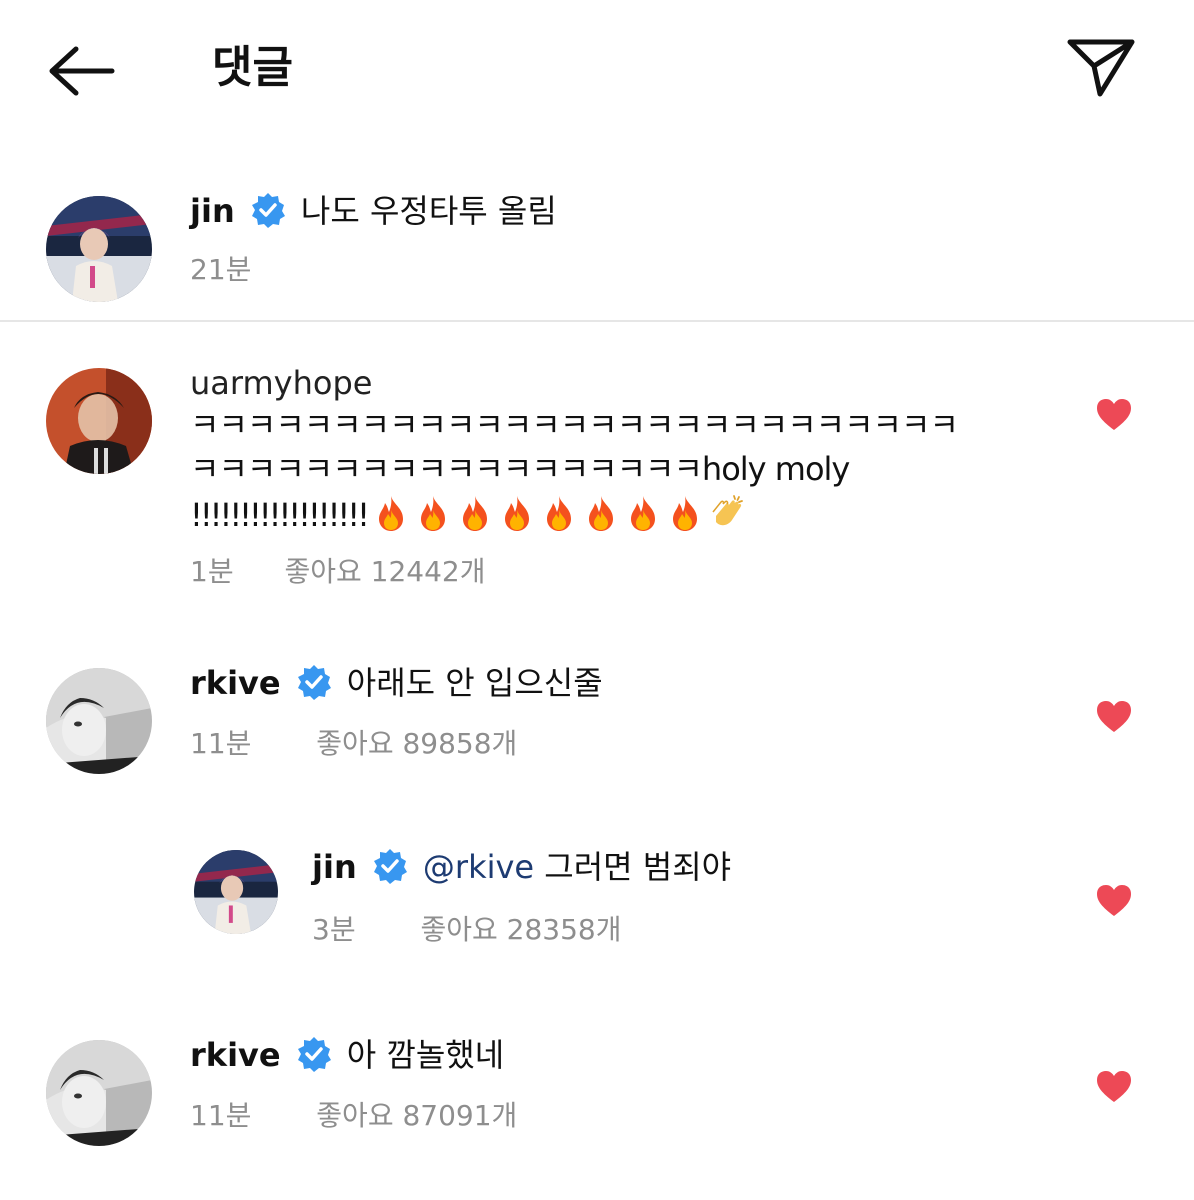 The height and width of the screenshot is (1200, 1194). I want to click on mention-link: @rkive, so click(478, 867).